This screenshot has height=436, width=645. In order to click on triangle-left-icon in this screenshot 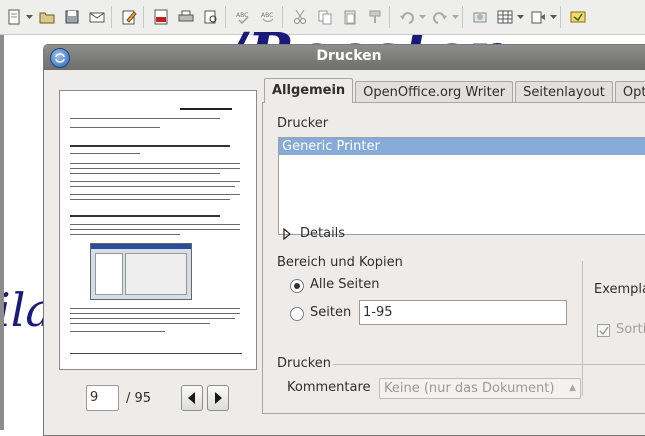, I will do `click(192, 398)`.